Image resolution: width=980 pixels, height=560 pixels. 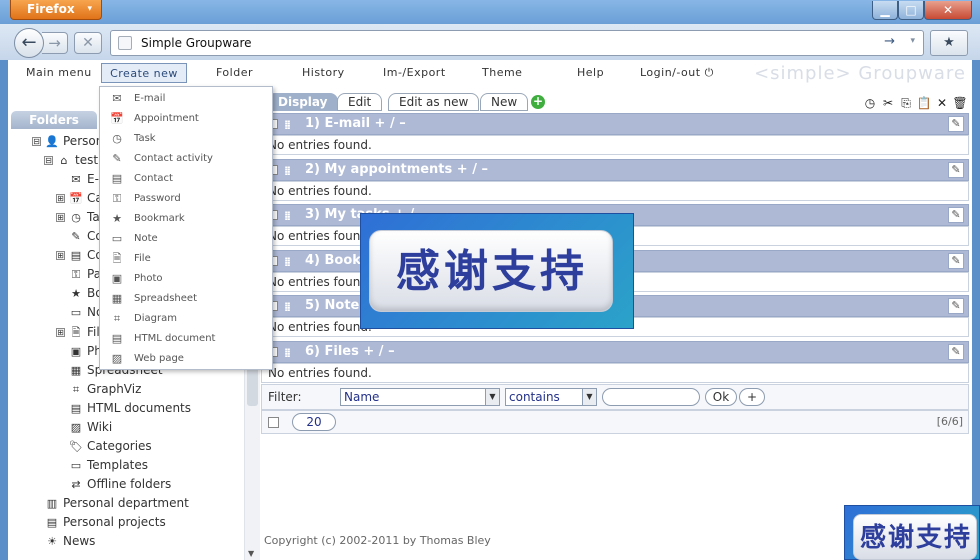 I want to click on create-menu-item: ✎ Contact activity, so click(x=186, y=159).